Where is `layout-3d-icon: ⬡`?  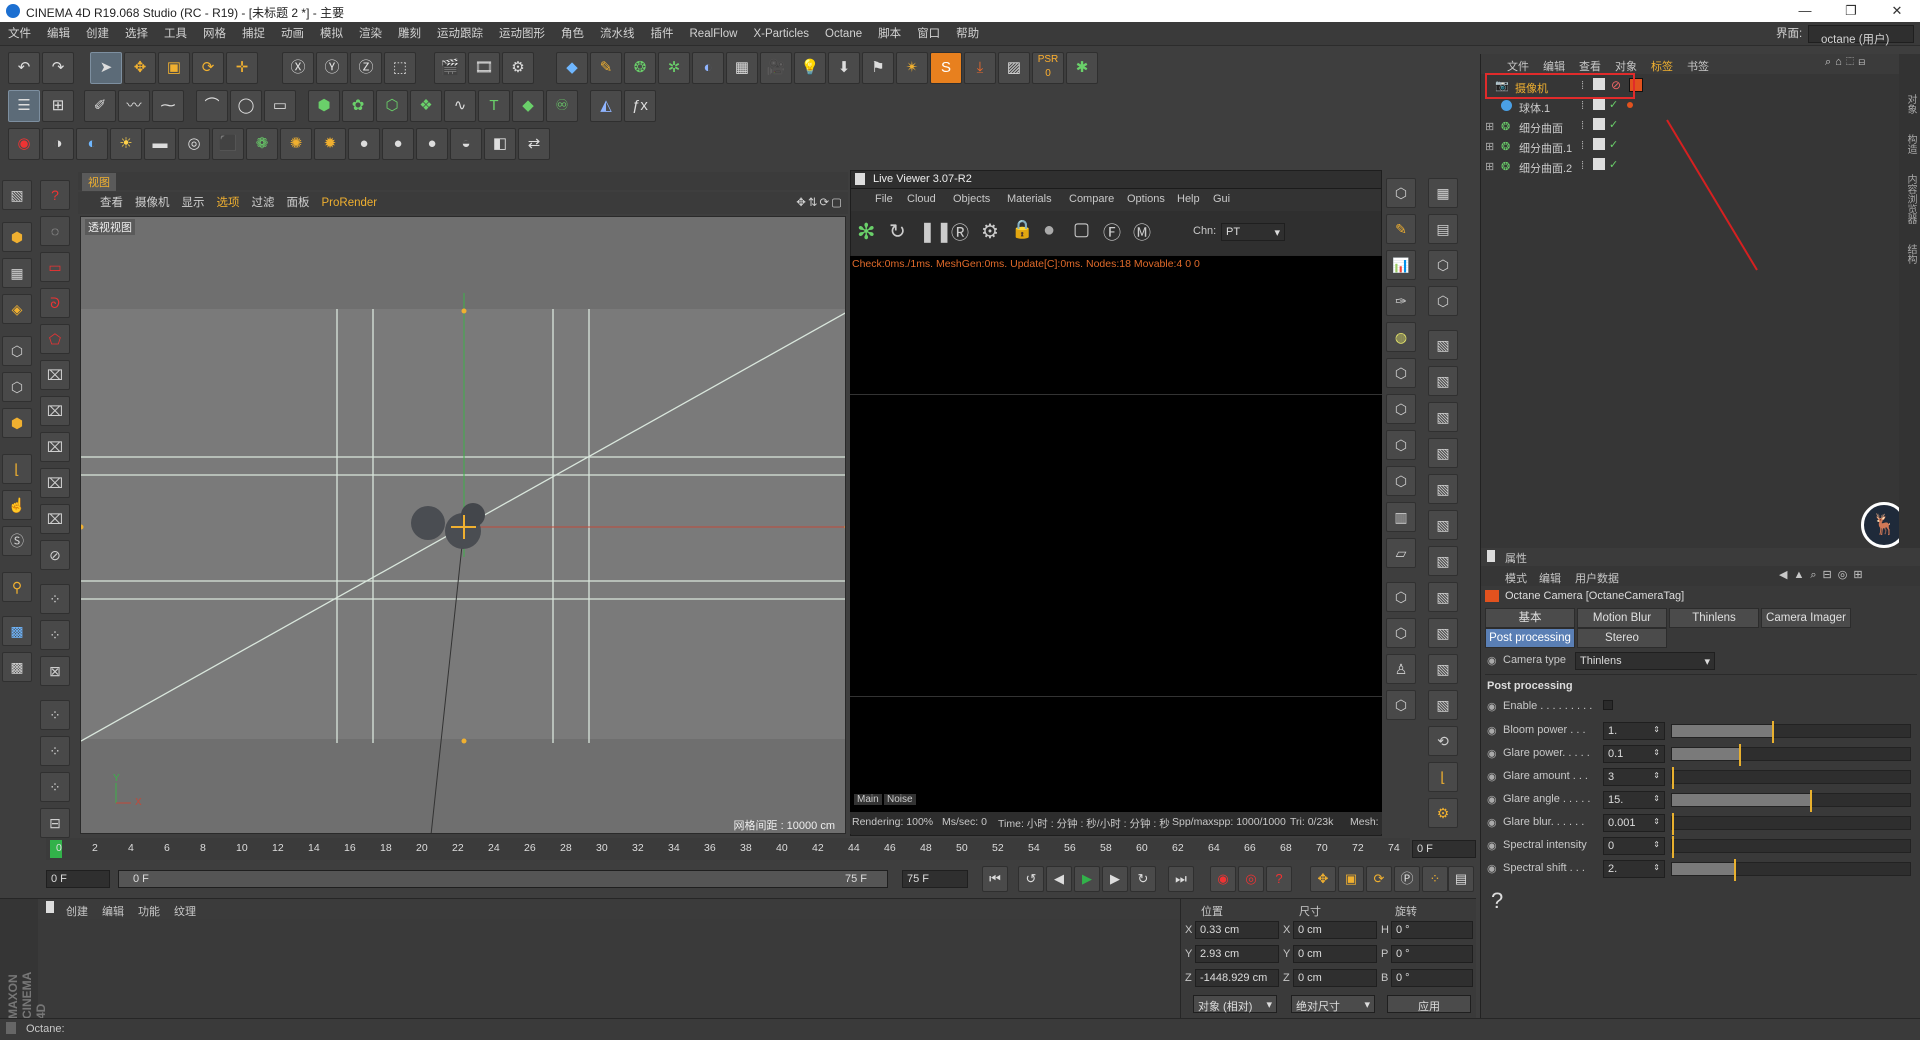
layout-3d-icon: ⬡ is located at coordinates (1443, 265).